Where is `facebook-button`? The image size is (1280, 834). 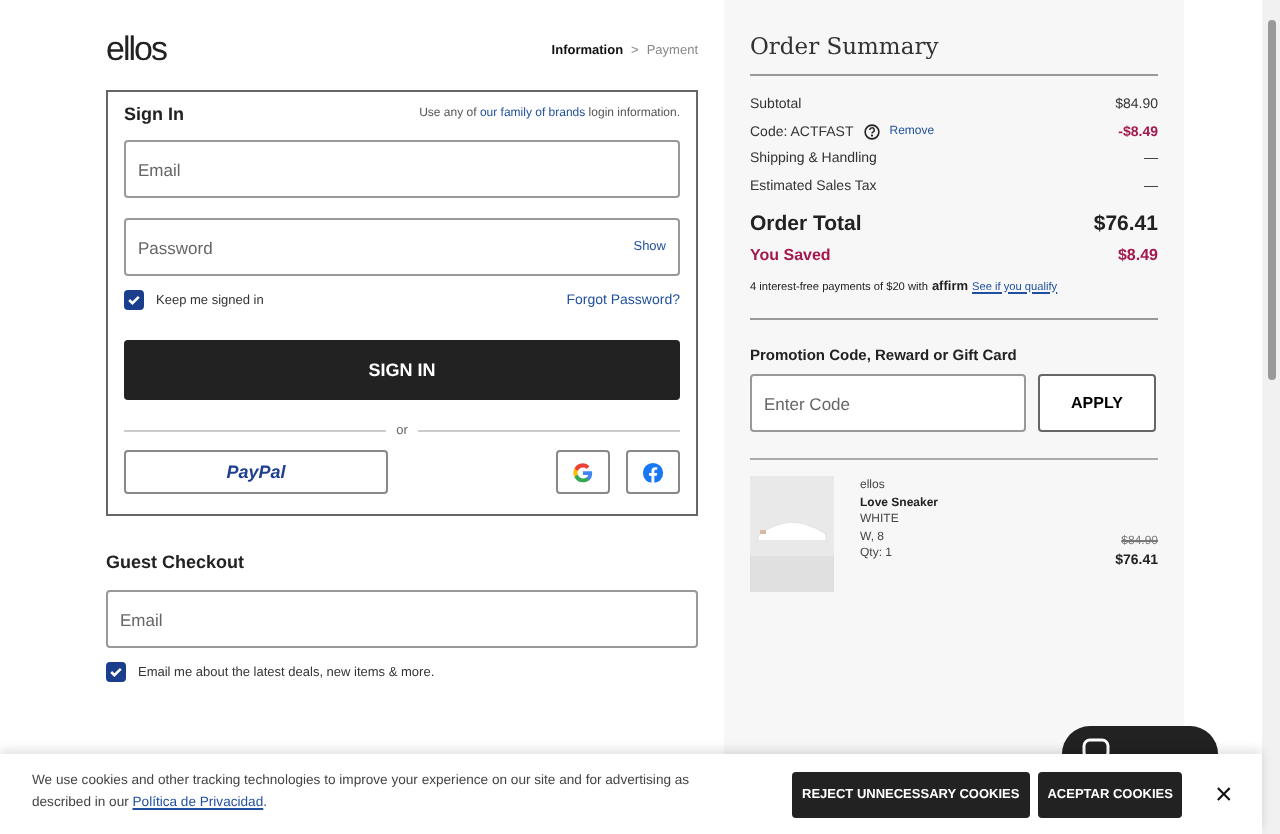
facebook-button is located at coordinates (653, 472).